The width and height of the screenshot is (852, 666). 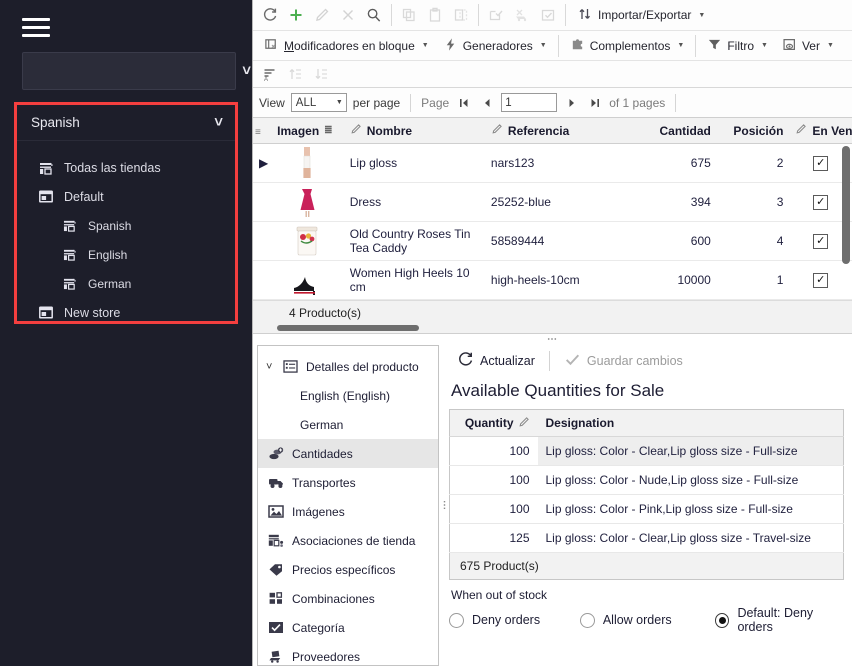 I want to click on check-list-icon, so click(x=548, y=15).